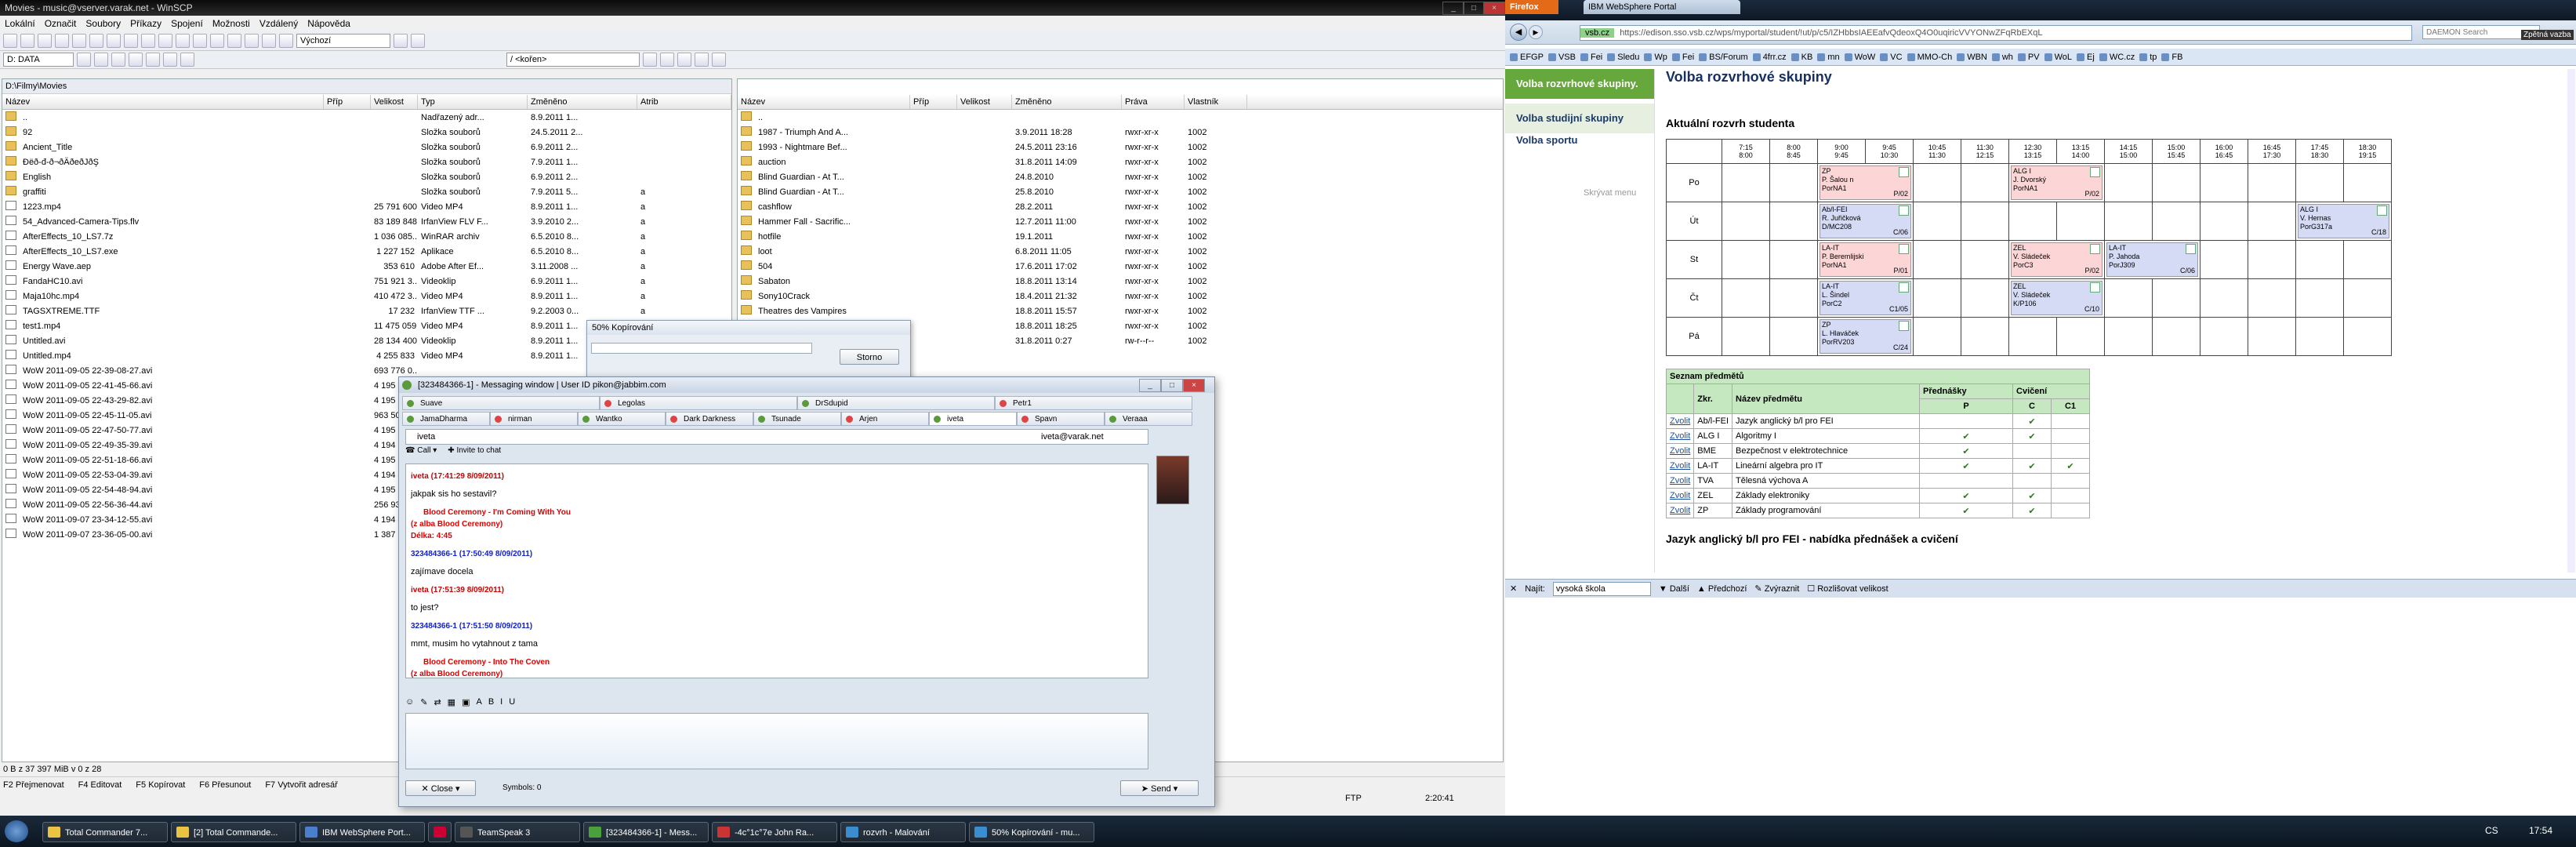 This screenshot has height=847, width=2576. Describe the element at coordinates (1848, 588) in the screenshot. I see `match-case-checkbox: ☐ Rozlišovat velikost` at that location.